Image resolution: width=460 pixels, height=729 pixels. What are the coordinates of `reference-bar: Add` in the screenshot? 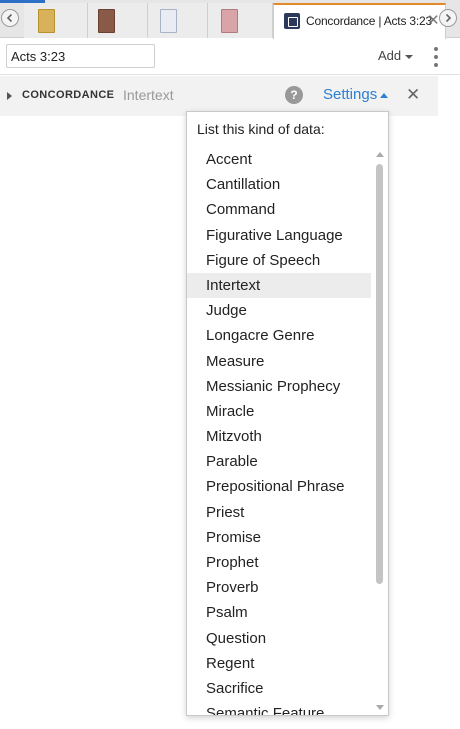 It's located at (230, 57).